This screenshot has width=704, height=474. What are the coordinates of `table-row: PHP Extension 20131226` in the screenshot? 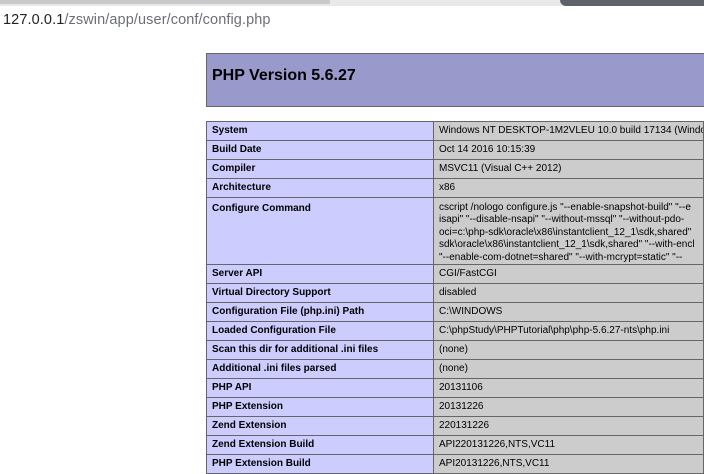 It's located at (455, 407).